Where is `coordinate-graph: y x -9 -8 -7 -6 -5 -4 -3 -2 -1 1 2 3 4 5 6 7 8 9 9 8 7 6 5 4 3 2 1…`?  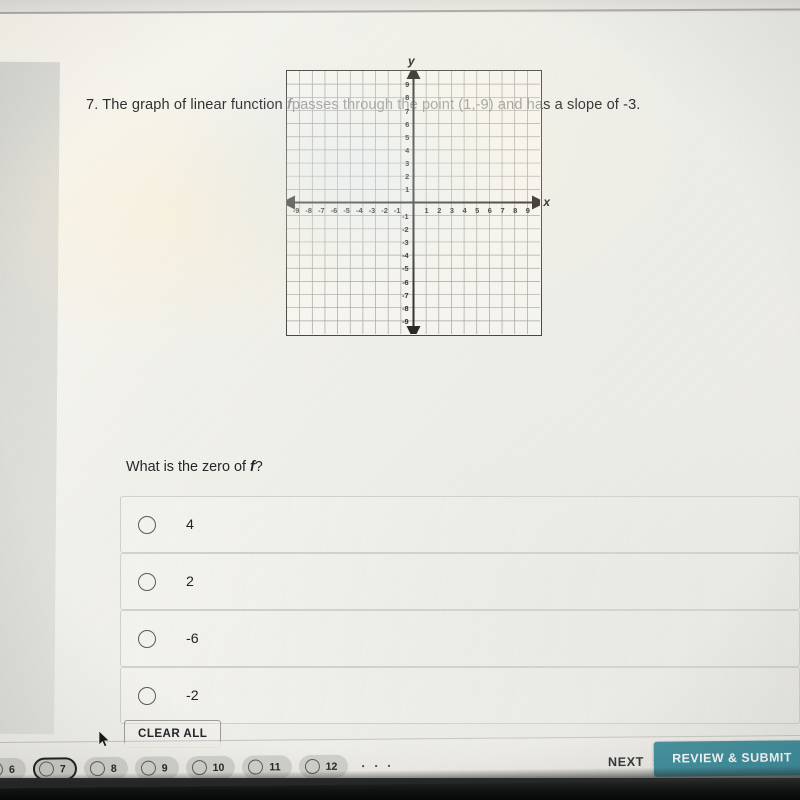 coordinate-graph: y x -9 -8 -7 -6 -5 -4 -3 -2 -1 1 2 3 4 5 6 7 8 9 9 8 7 6 5 4 3 2 1… is located at coordinates (415, 199).